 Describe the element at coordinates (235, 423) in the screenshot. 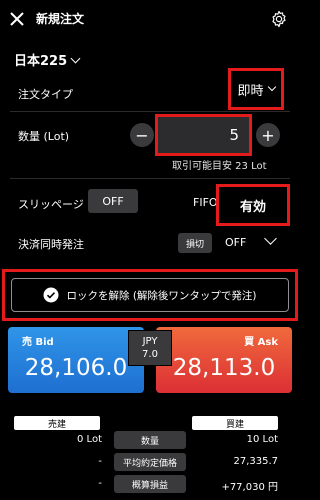

I see `buy-position-header: 買建` at that location.